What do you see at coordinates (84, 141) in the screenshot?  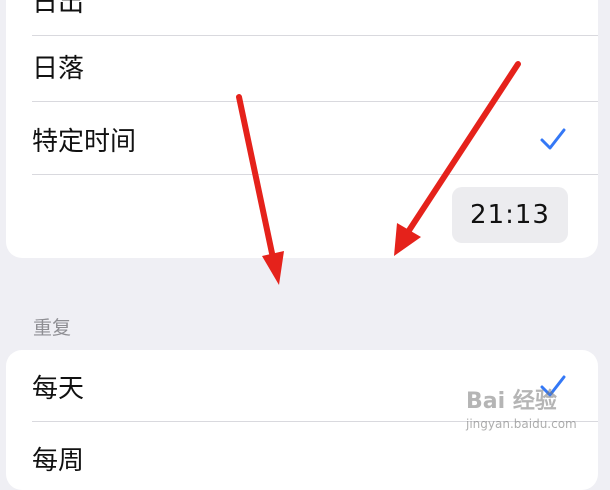 I see `option-custom-time-label: 特定时间` at bounding box center [84, 141].